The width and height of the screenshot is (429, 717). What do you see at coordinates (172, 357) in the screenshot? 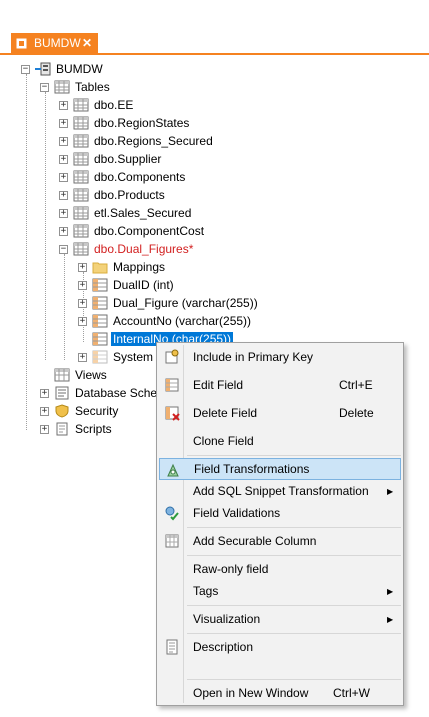
I see `key-icon` at bounding box center [172, 357].